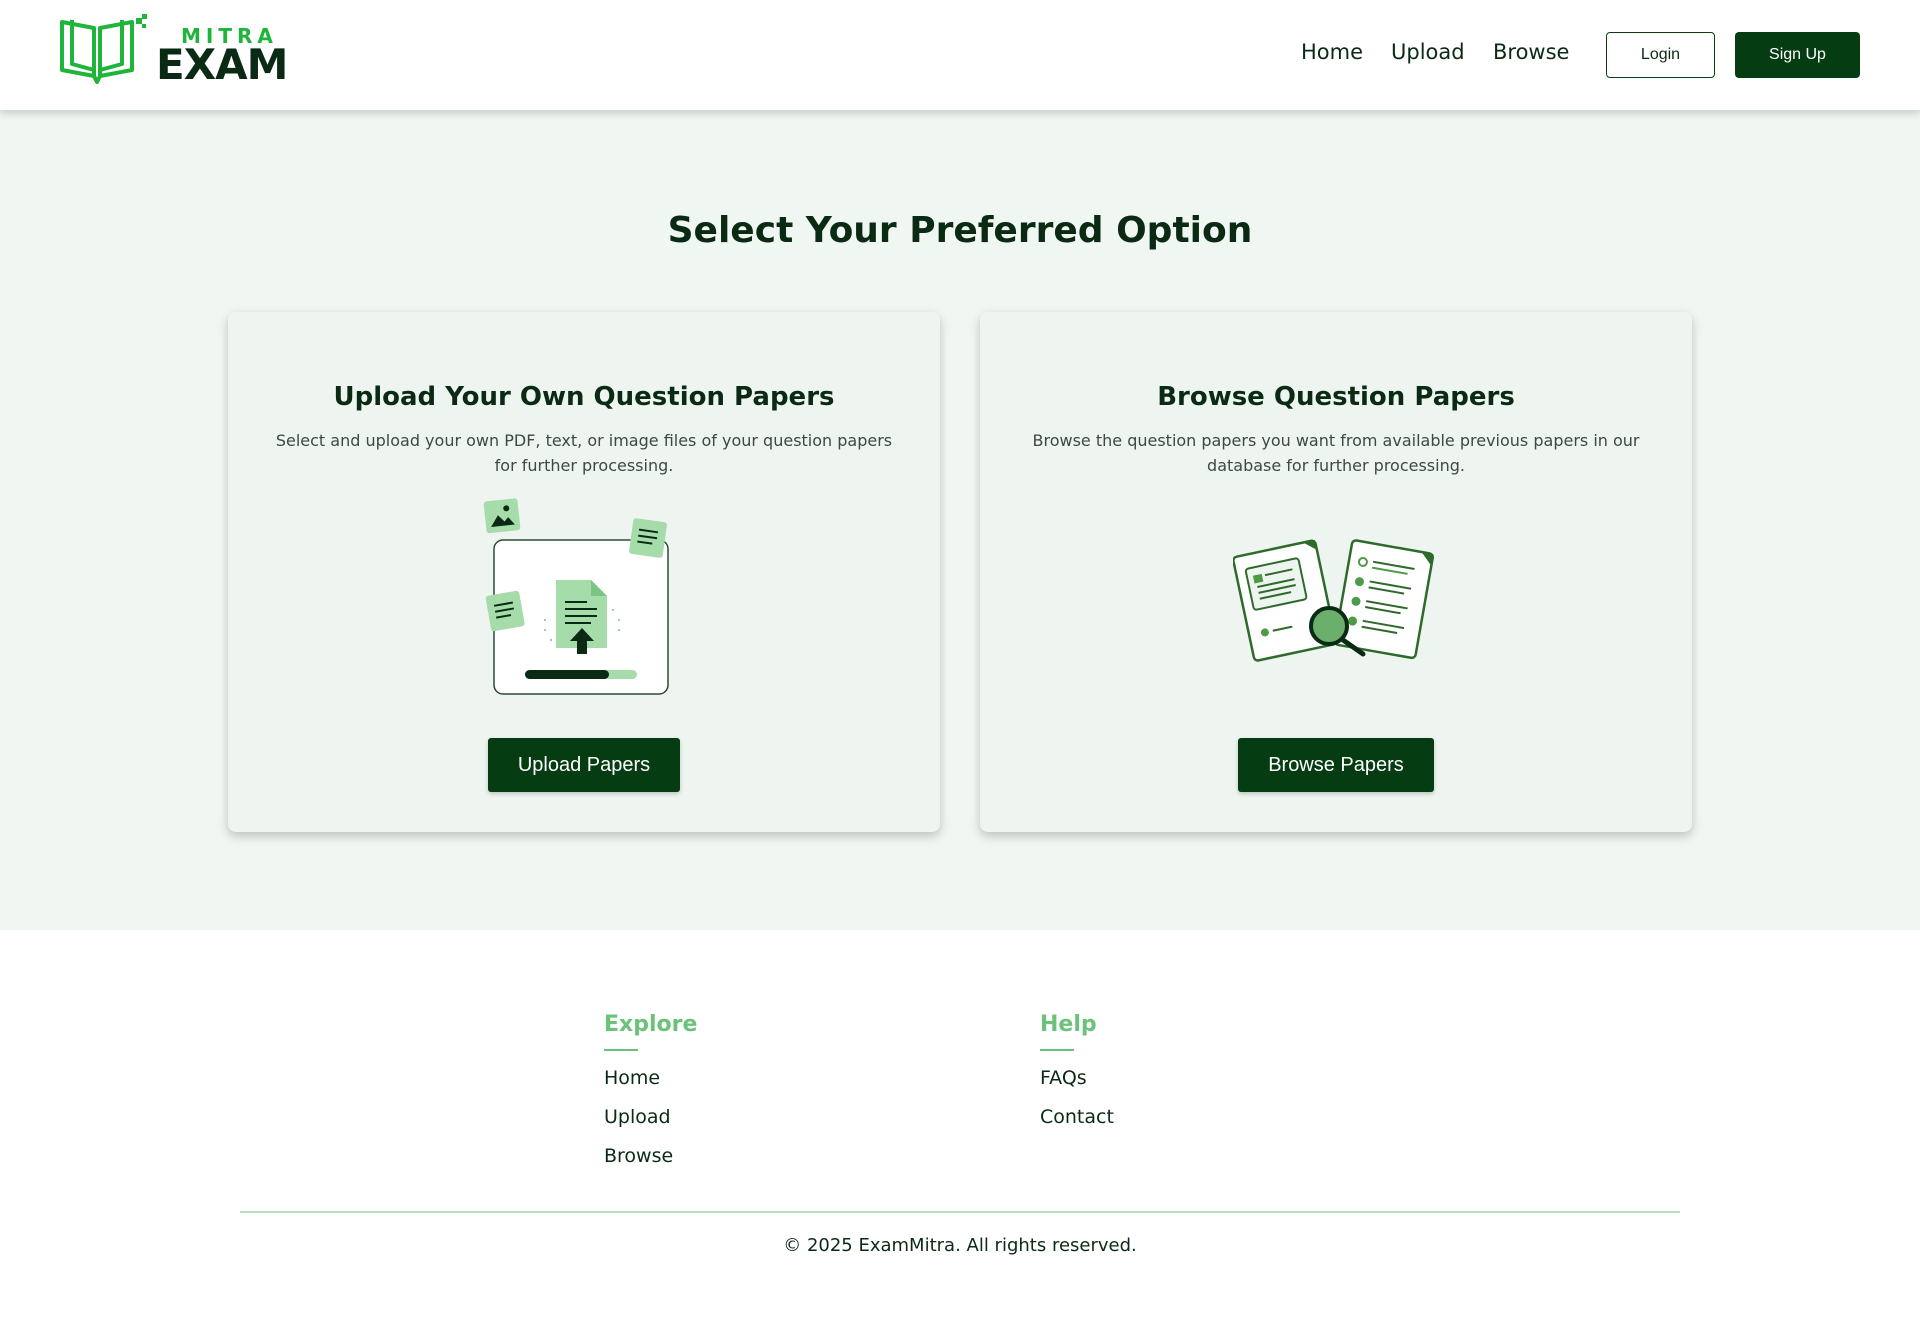 The image size is (1920, 1328). Describe the element at coordinates (1428, 52) in the screenshot. I see `nav-upload-link: Upload` at that location.